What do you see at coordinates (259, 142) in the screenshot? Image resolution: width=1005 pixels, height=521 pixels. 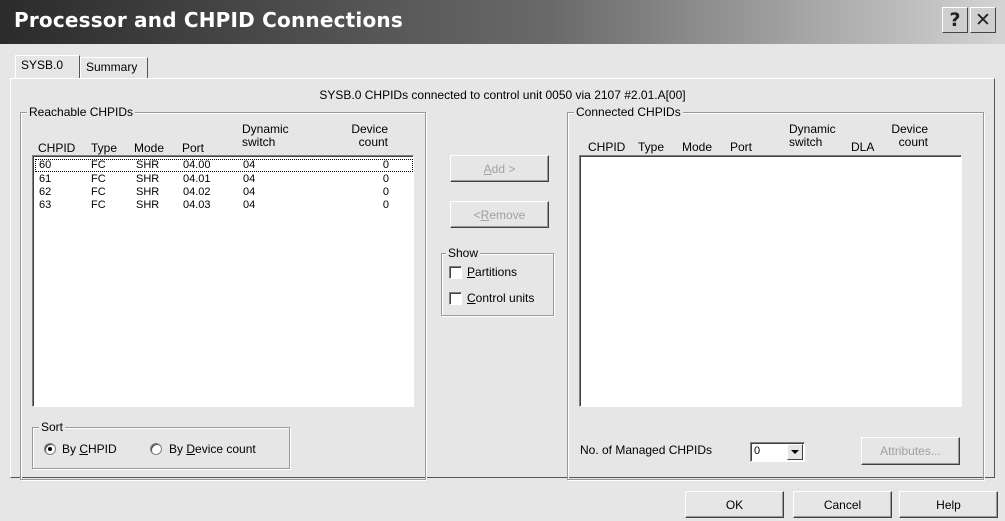 I see `reachable-header-switch: switch` at bounding box center [259, 142].